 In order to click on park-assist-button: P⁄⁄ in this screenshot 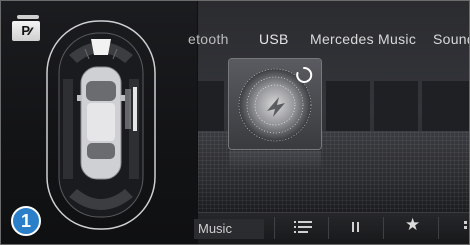, I will do `click(26, 31)`.